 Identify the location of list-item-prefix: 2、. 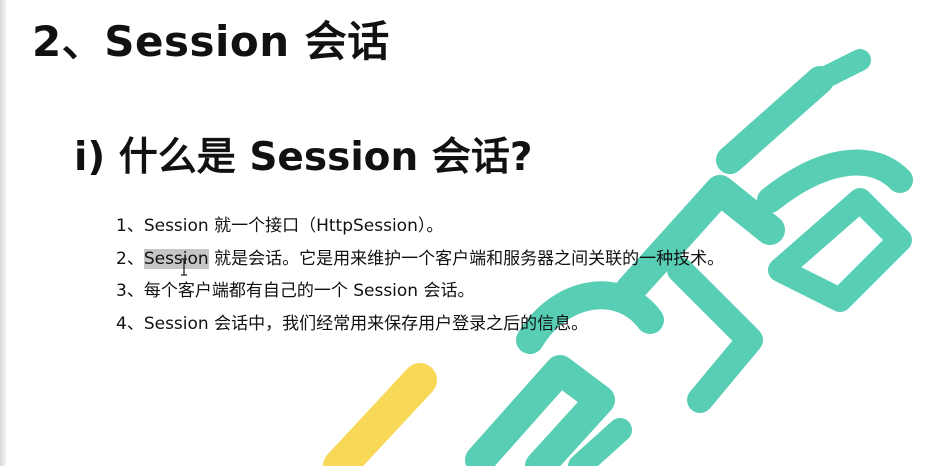
(130, 258).